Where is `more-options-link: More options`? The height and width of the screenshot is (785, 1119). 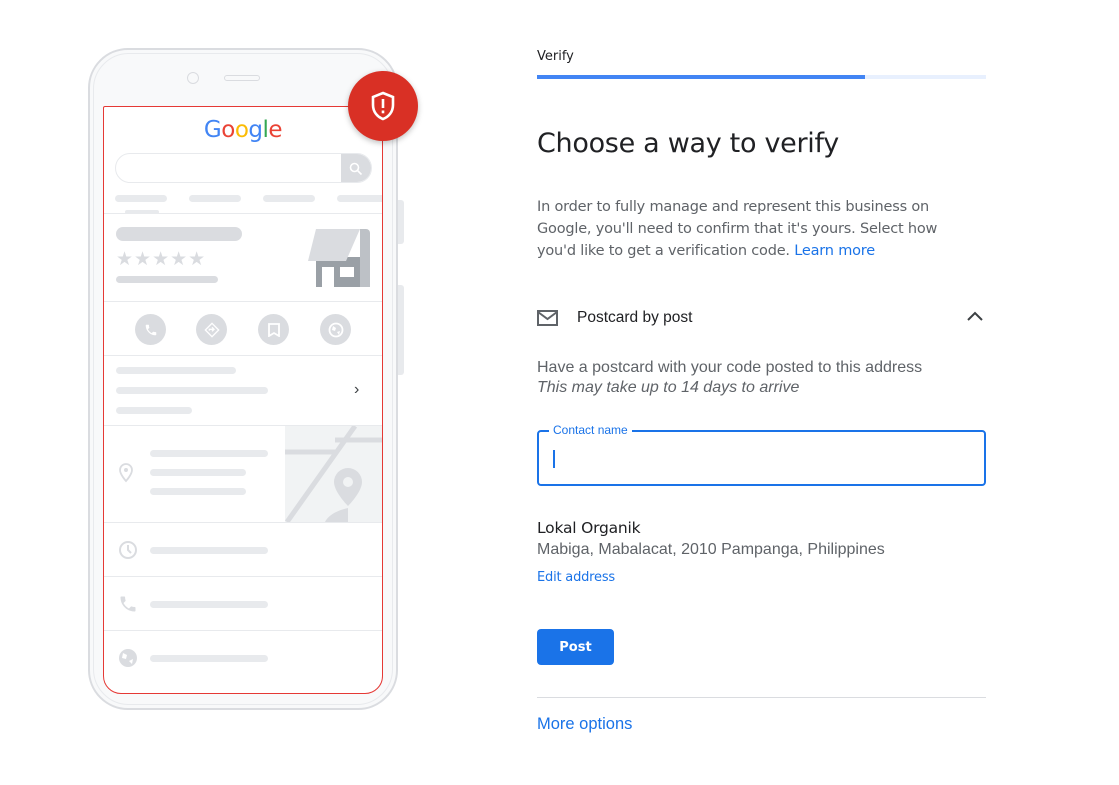
more-options-link: More options is located at coordinates (584, 724).